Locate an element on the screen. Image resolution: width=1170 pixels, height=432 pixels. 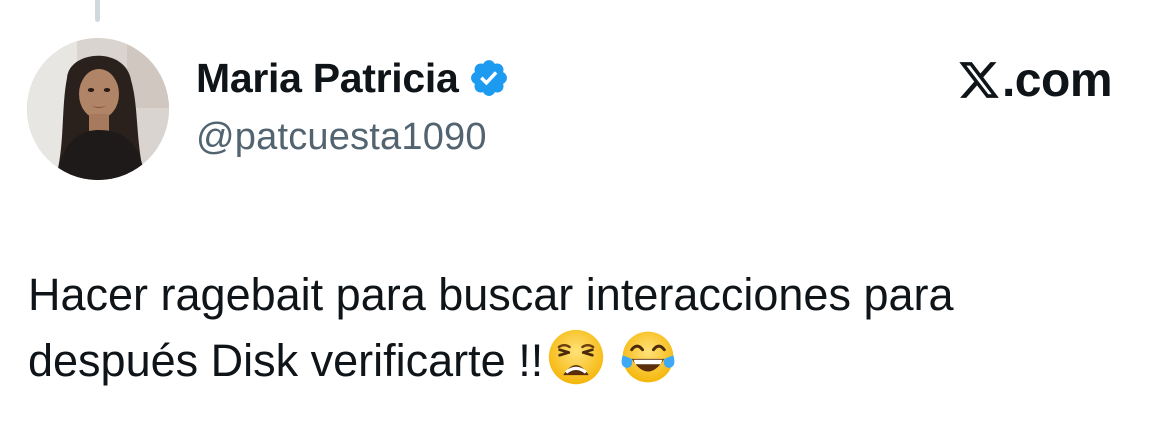
weary-face-emoji-icon is located at coordinates (576, 357).